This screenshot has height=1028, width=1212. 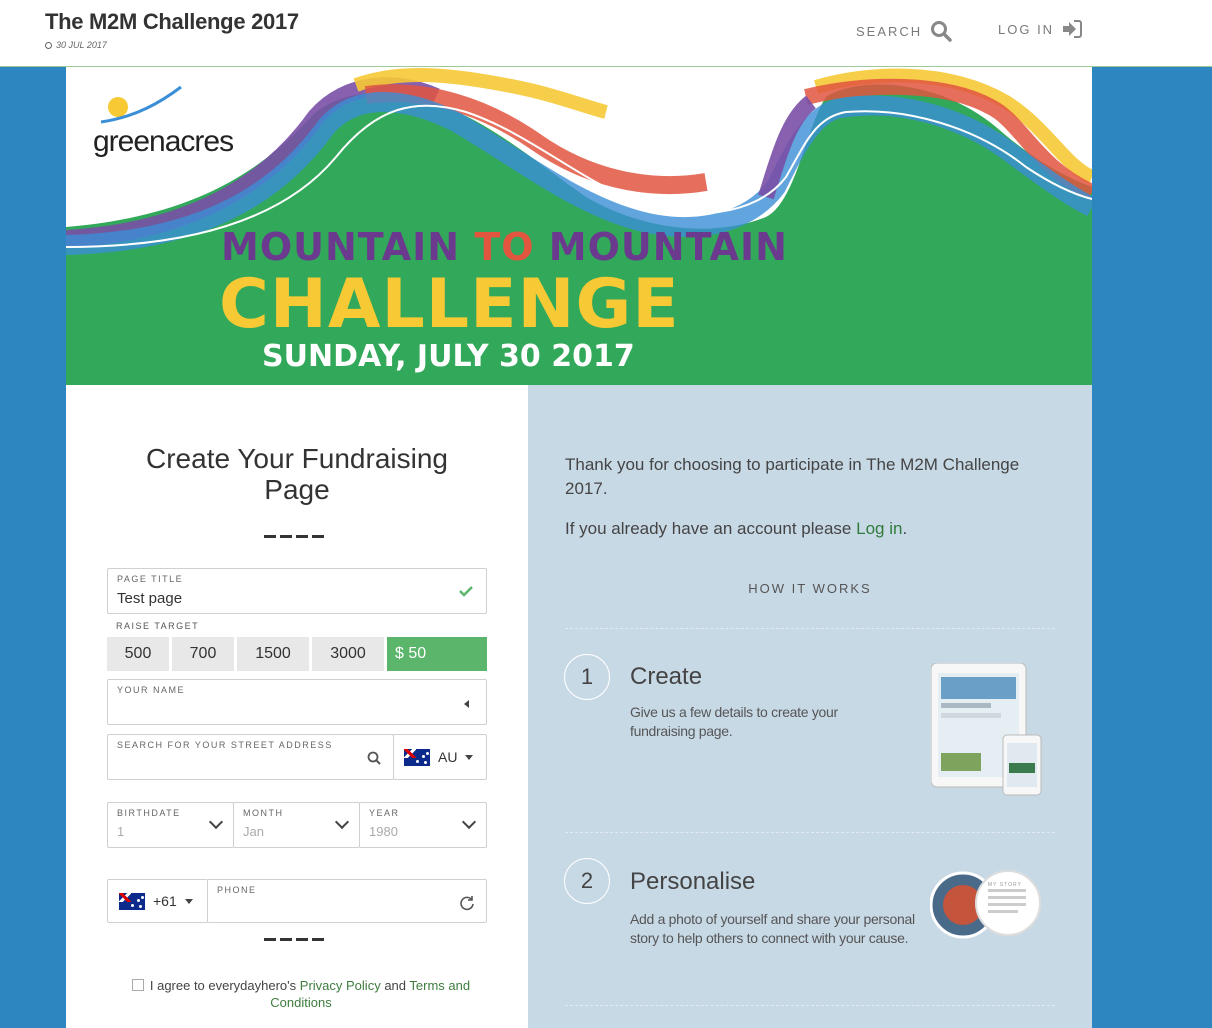 What do you see at coordinates (253, 831) in the screenshot?
I see `month-value: Jan` at bounding box center [253, 831].